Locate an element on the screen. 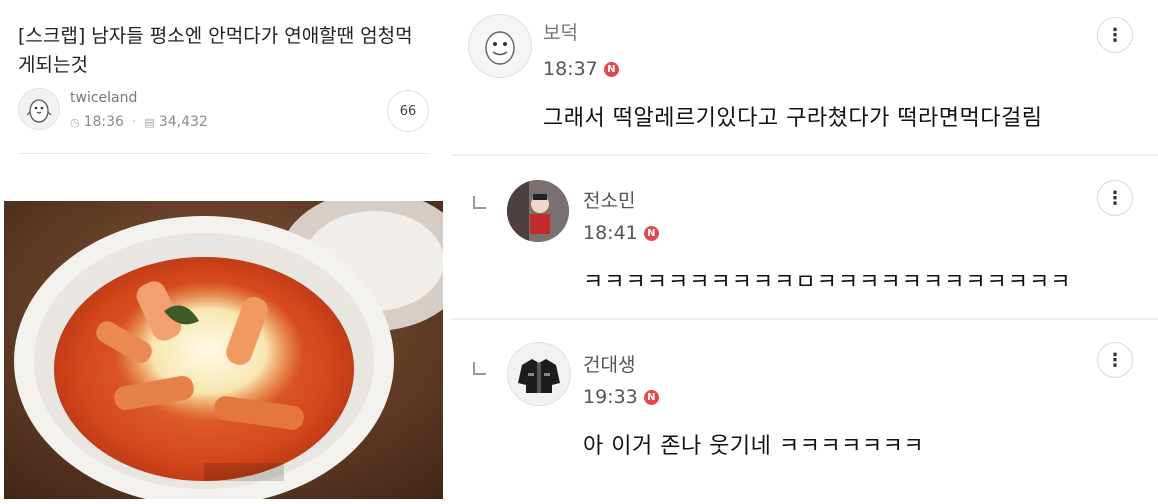  commenter-name: 보덕 is located at coordinates (560, 31).